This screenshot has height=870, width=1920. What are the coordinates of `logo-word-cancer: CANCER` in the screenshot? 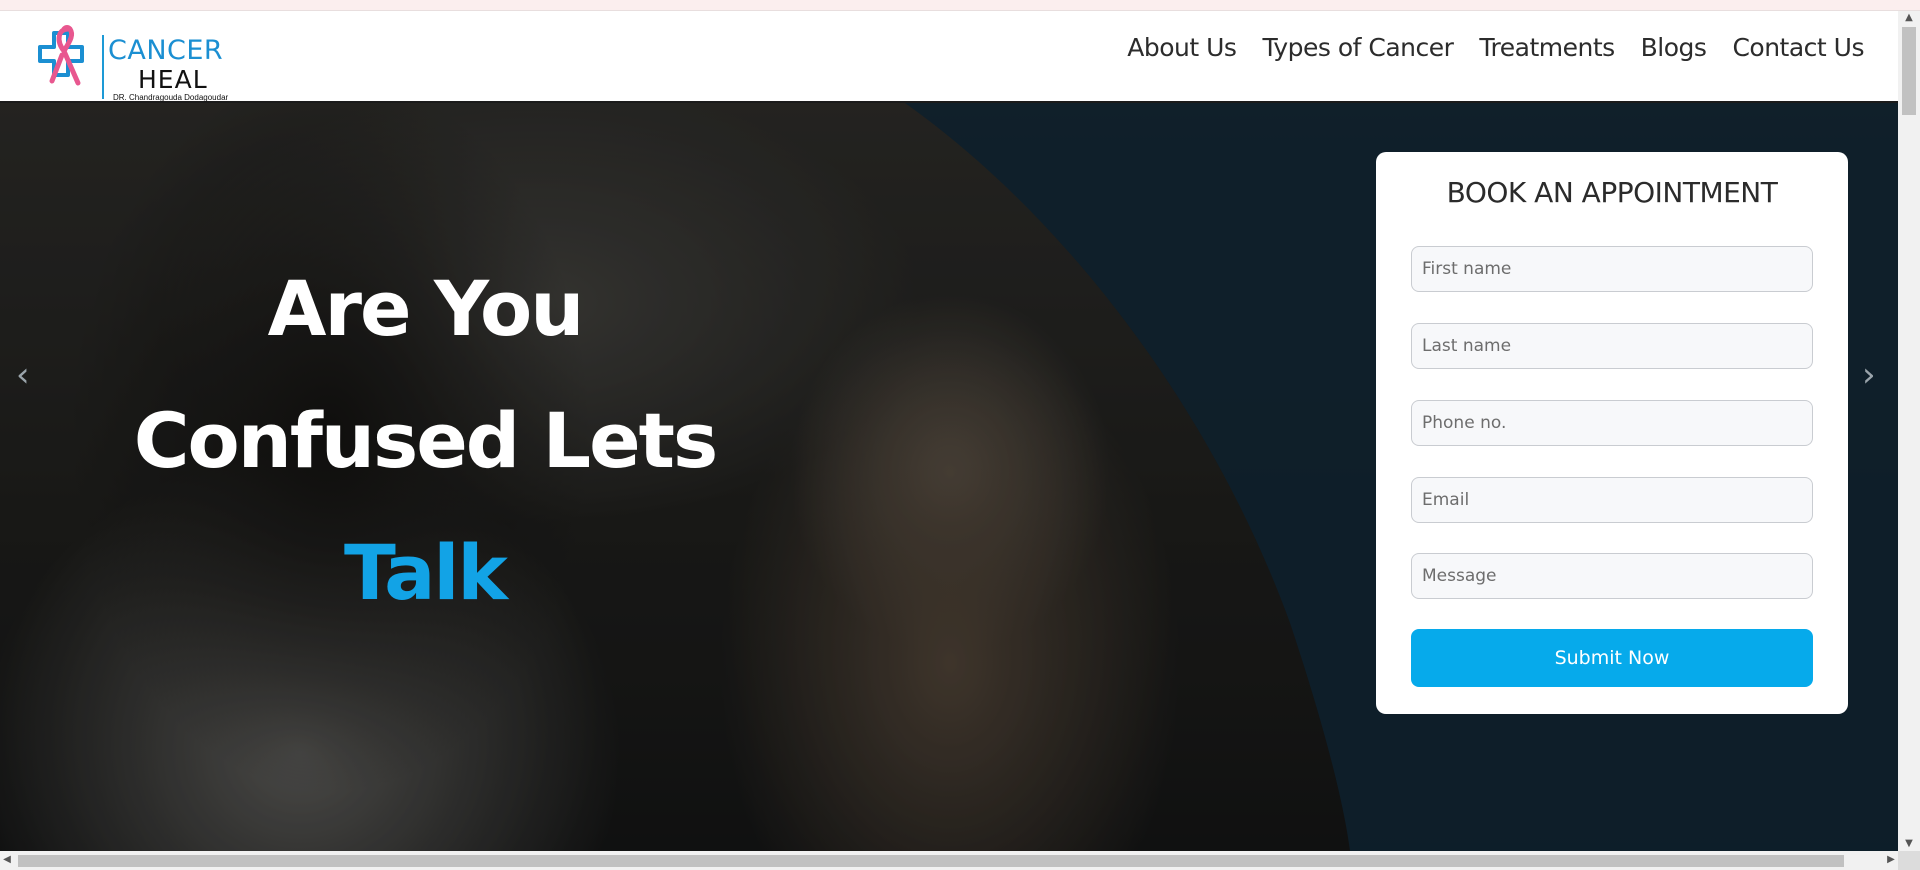 It's located at (166, 50).